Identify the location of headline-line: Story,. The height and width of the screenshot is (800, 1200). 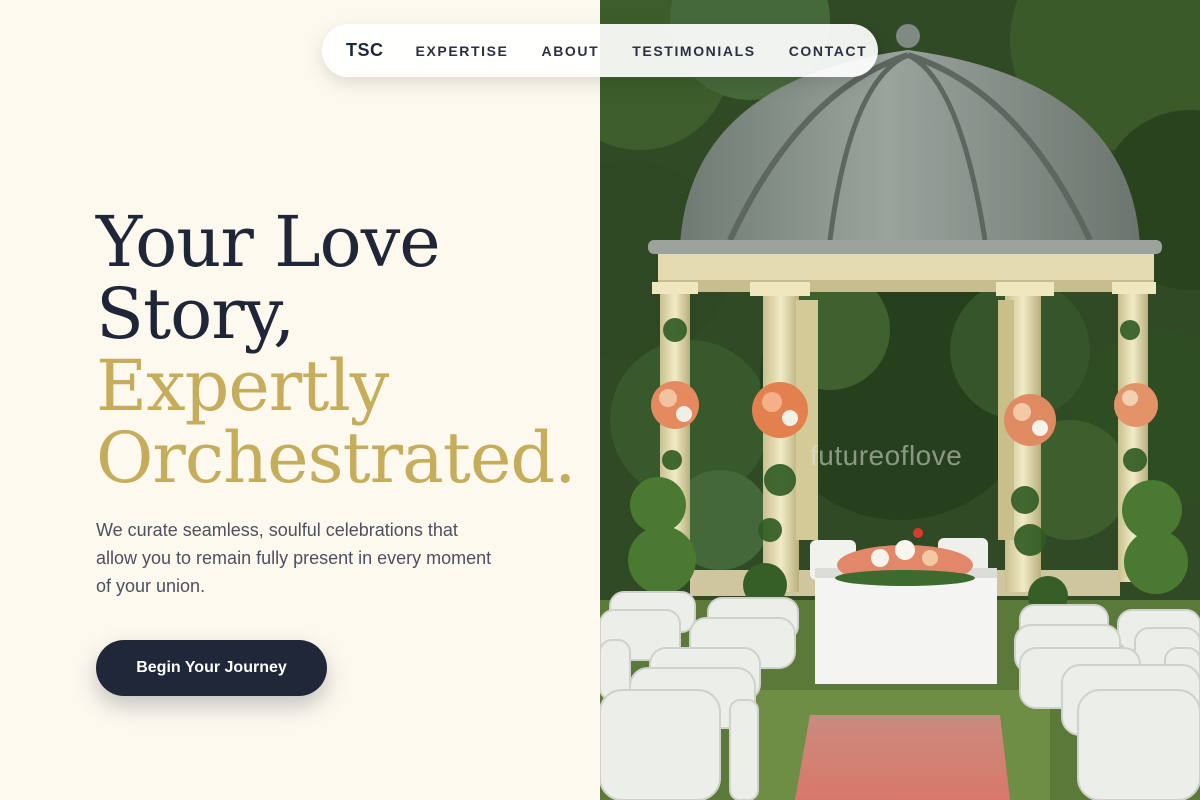
(195, 314).